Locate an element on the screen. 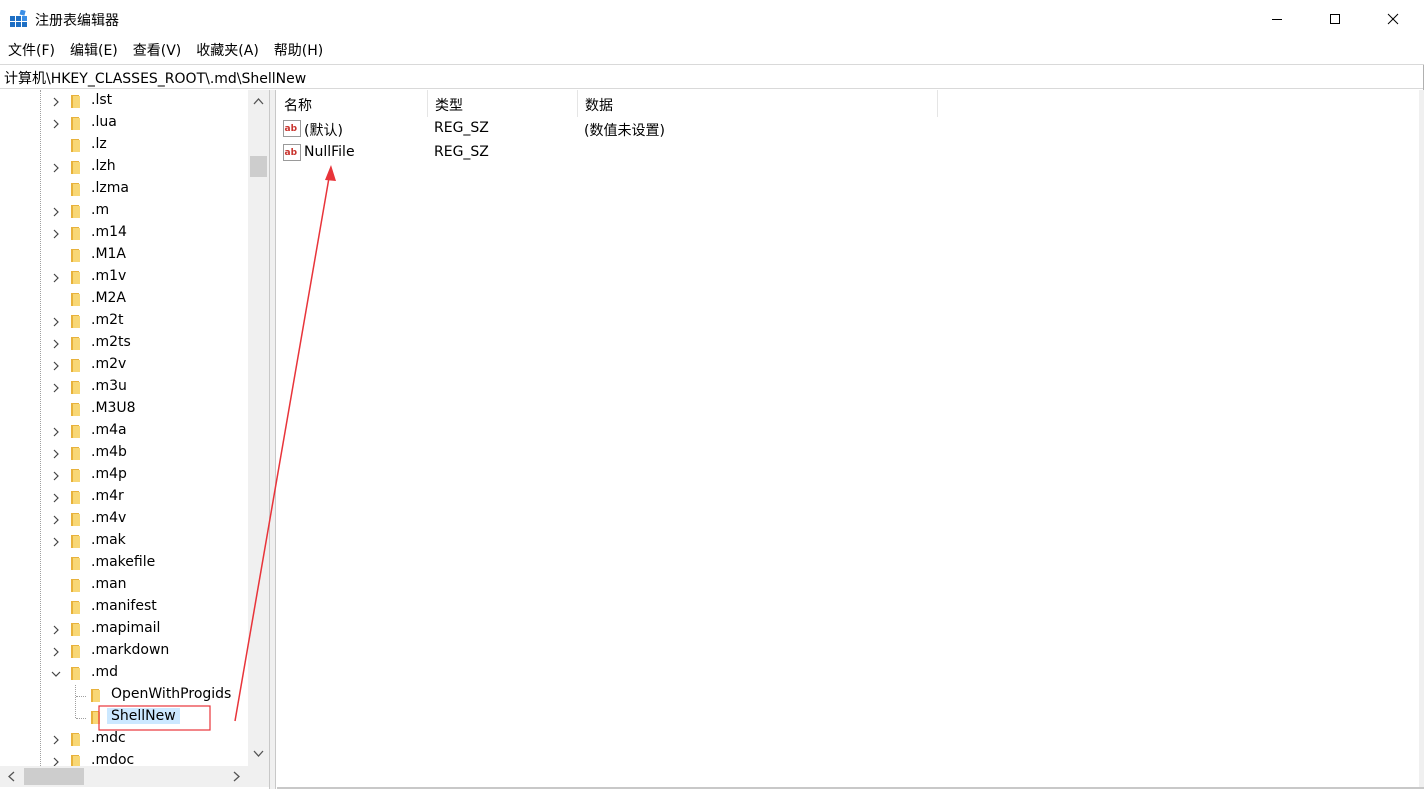 This screenshot has height=789, width=1424. tree-vertical-scrollbar is located at coordinates (258, 428).